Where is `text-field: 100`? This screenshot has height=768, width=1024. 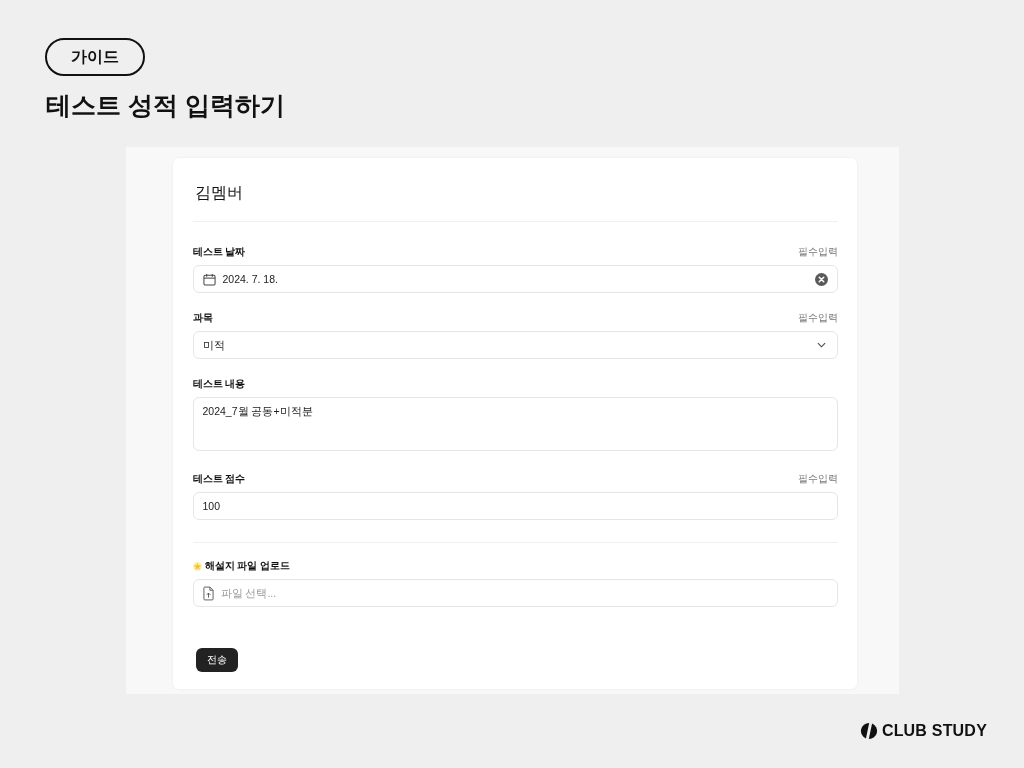 text-field: 100 is located at coordinates (515, 506).